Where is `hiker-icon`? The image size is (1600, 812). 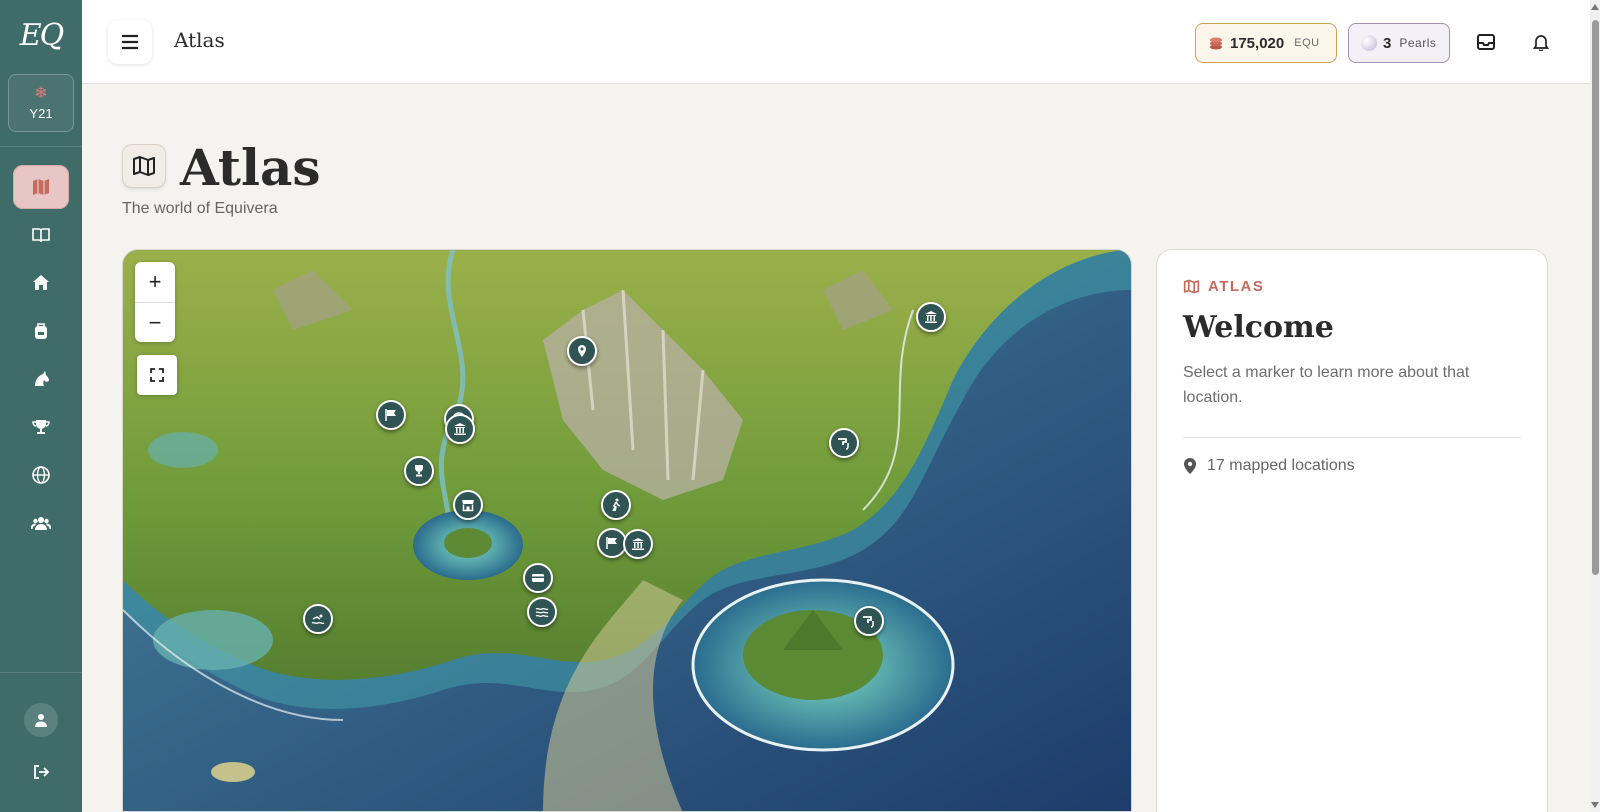 hiker-icon is located at coordinates (616, 505).